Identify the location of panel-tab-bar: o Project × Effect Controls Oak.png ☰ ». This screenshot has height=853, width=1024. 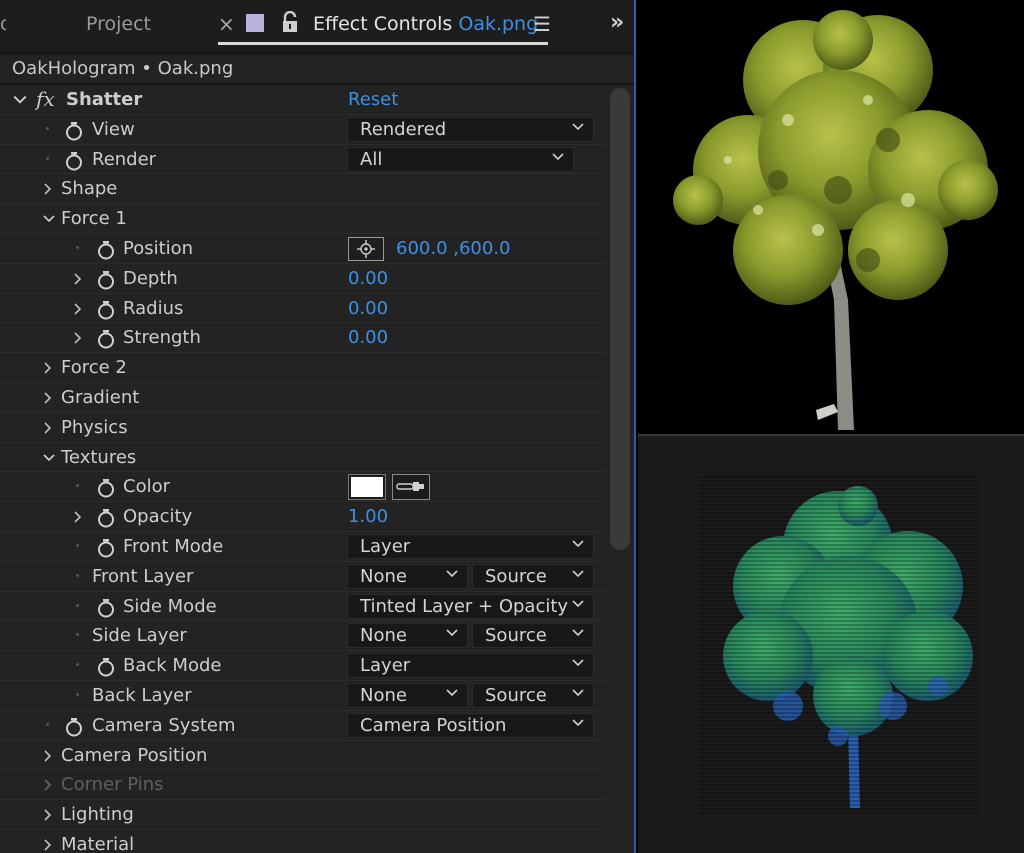
(317, 26).